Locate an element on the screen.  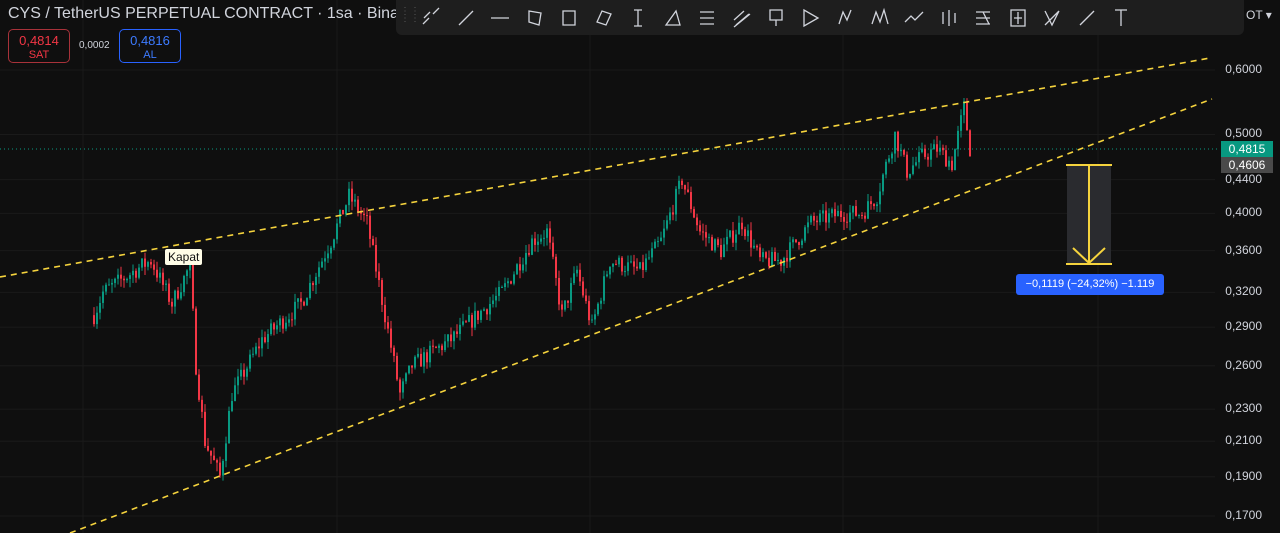
y-tick-label: 0,5000 is located at coordinates (1243, 133).